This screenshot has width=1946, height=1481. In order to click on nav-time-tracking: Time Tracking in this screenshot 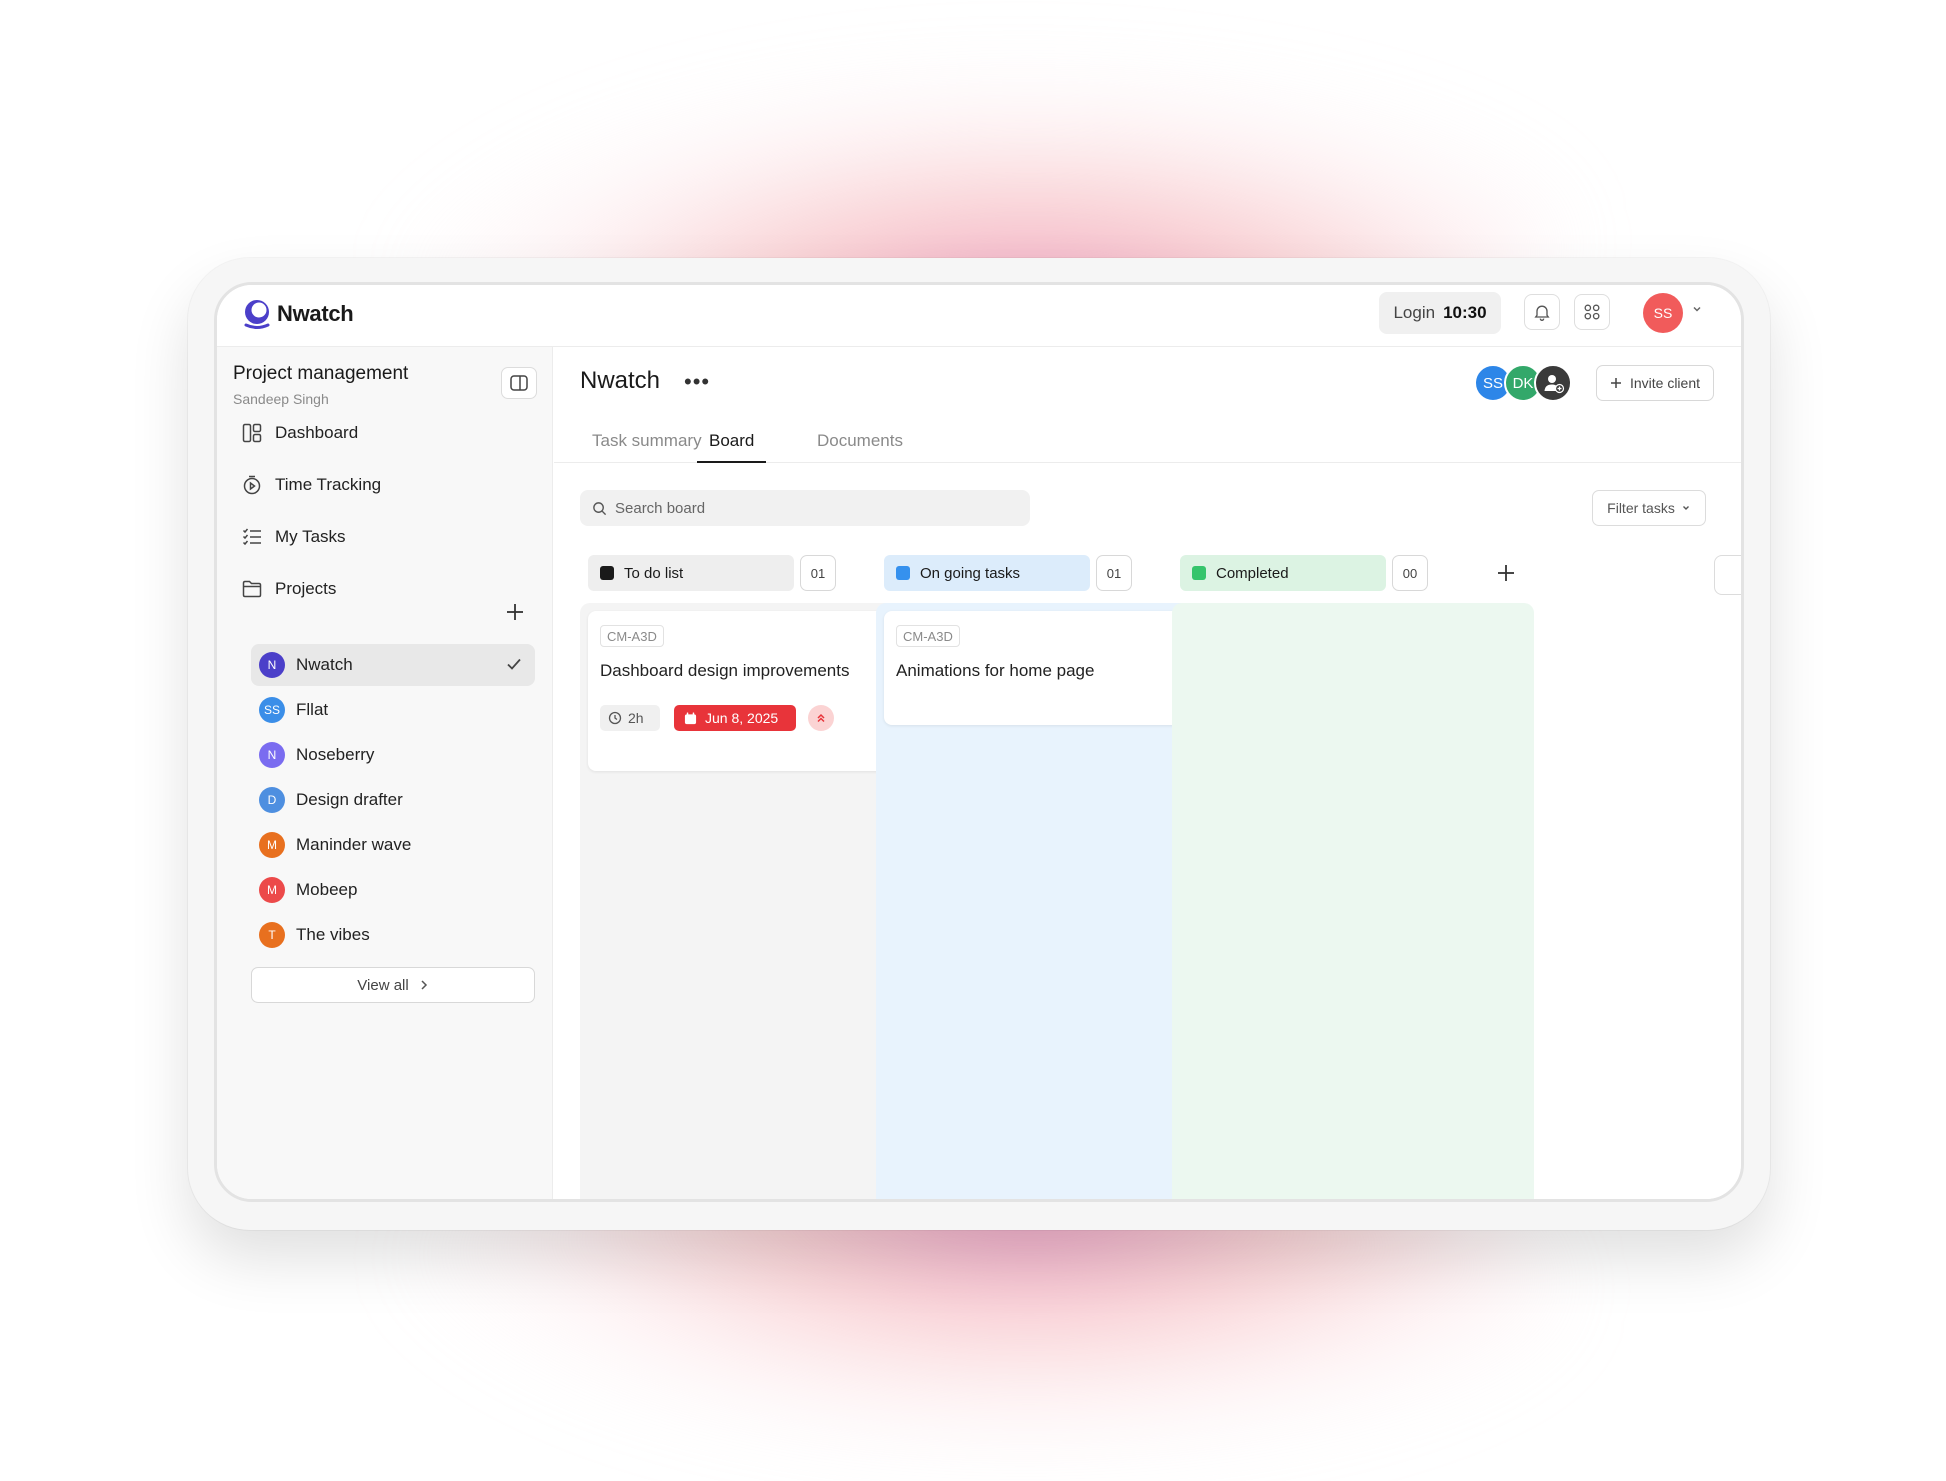, I will do `click(311, 485)`.